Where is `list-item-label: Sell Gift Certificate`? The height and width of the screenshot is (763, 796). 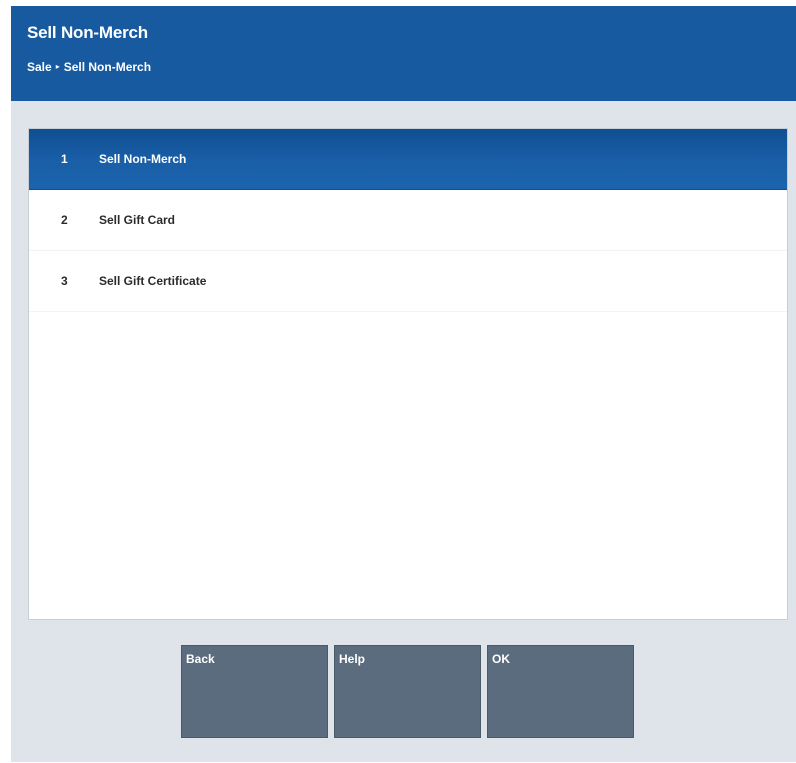 list-item-label: Sell Gift Certificate is located at coordinates (153, 281).